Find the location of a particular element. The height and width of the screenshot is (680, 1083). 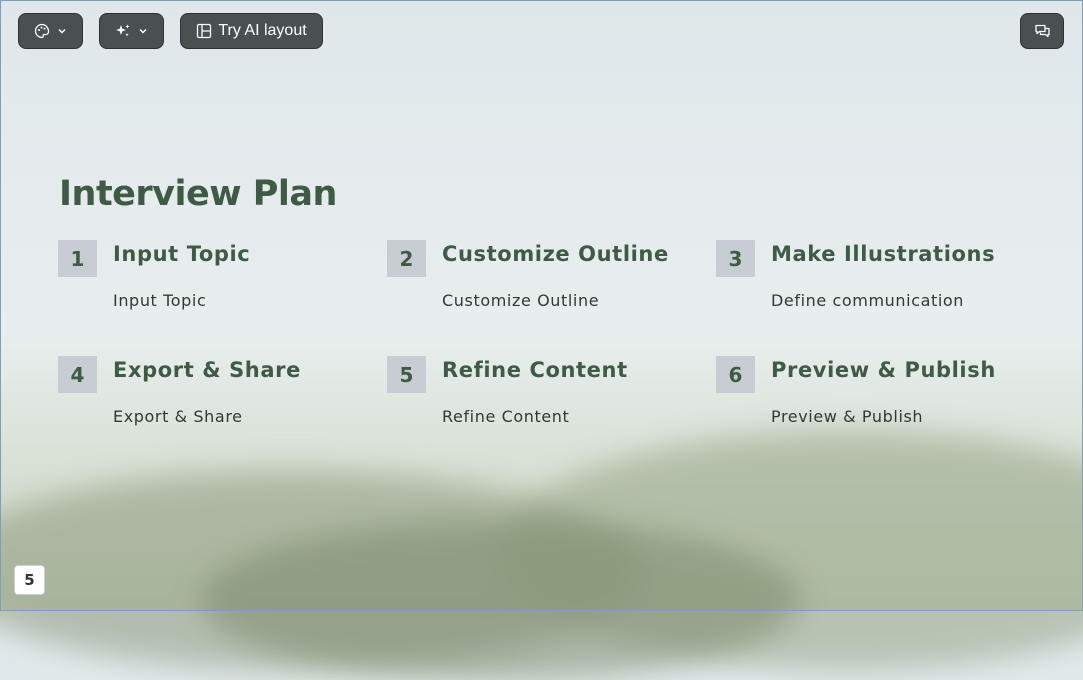

comment-icon is located at coordinates (1042, 31).